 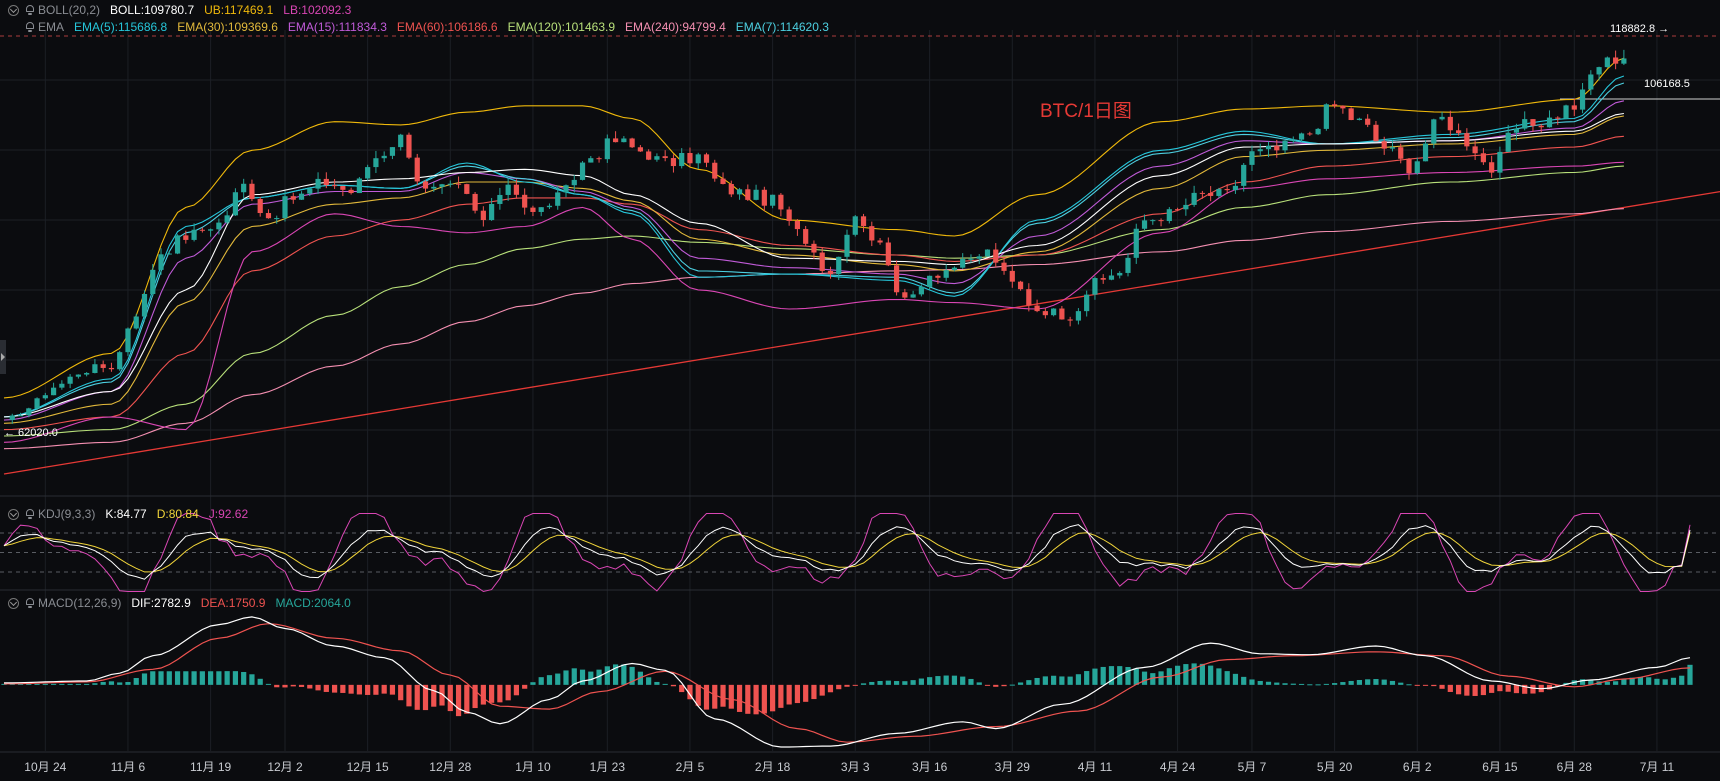 What do you see at coordinates (211, 767) in the screenshot?
I see `x-axis-tick-label: 11月 19` at bounding box center [211, 767].